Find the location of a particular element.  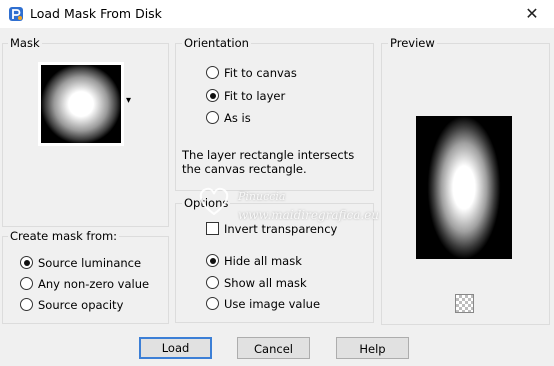

close-button: ✕ is located at coordinates (532, 14).